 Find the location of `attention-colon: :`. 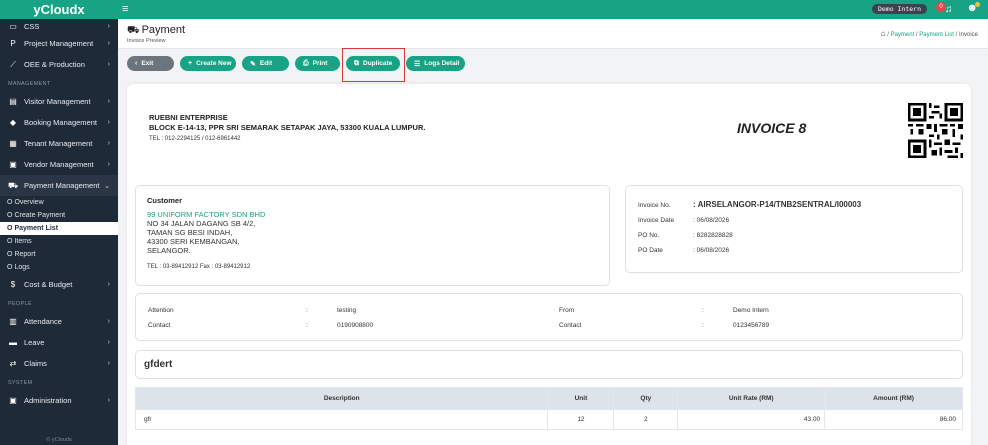

attention-colon: : is located at coordinates (307, 310).